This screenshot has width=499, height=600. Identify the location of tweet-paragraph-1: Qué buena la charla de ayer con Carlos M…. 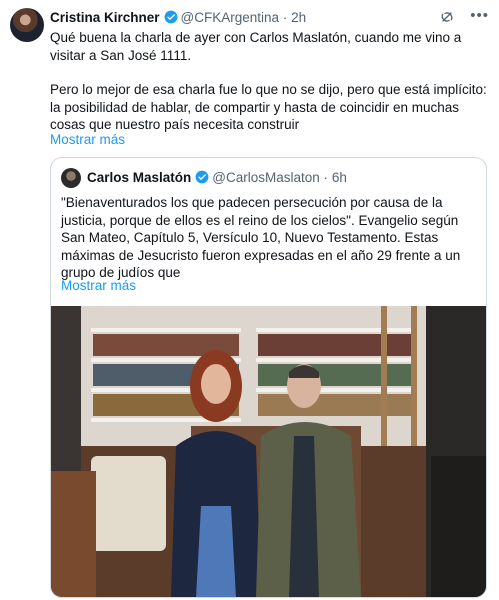
(256, 46).